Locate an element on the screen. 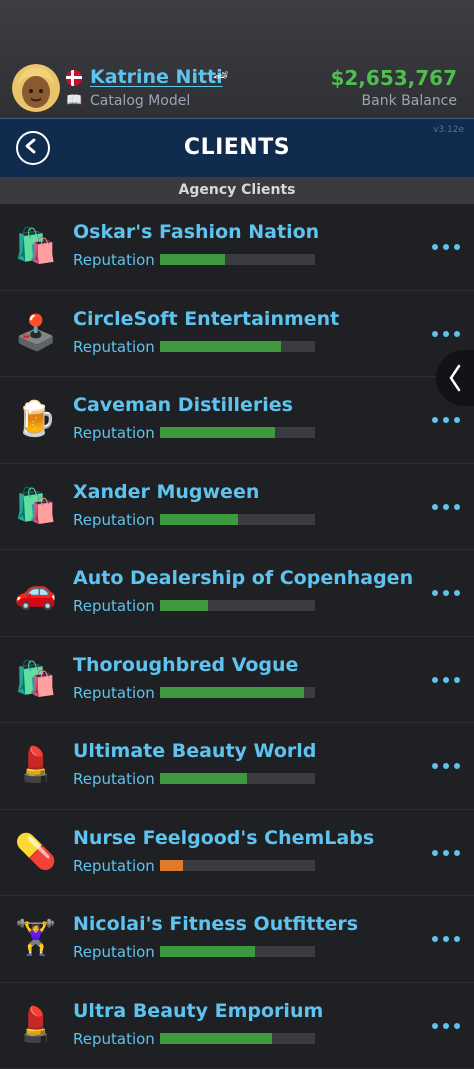 This screenshot has height=1069, width=474. client-name: Nicolai's Fitness Outfitters is located at coordinates (215, 924).